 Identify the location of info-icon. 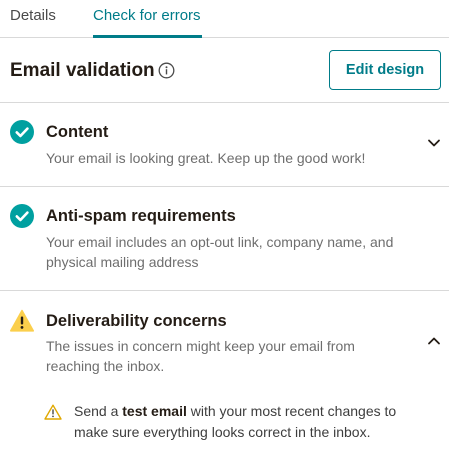
(166, 70).